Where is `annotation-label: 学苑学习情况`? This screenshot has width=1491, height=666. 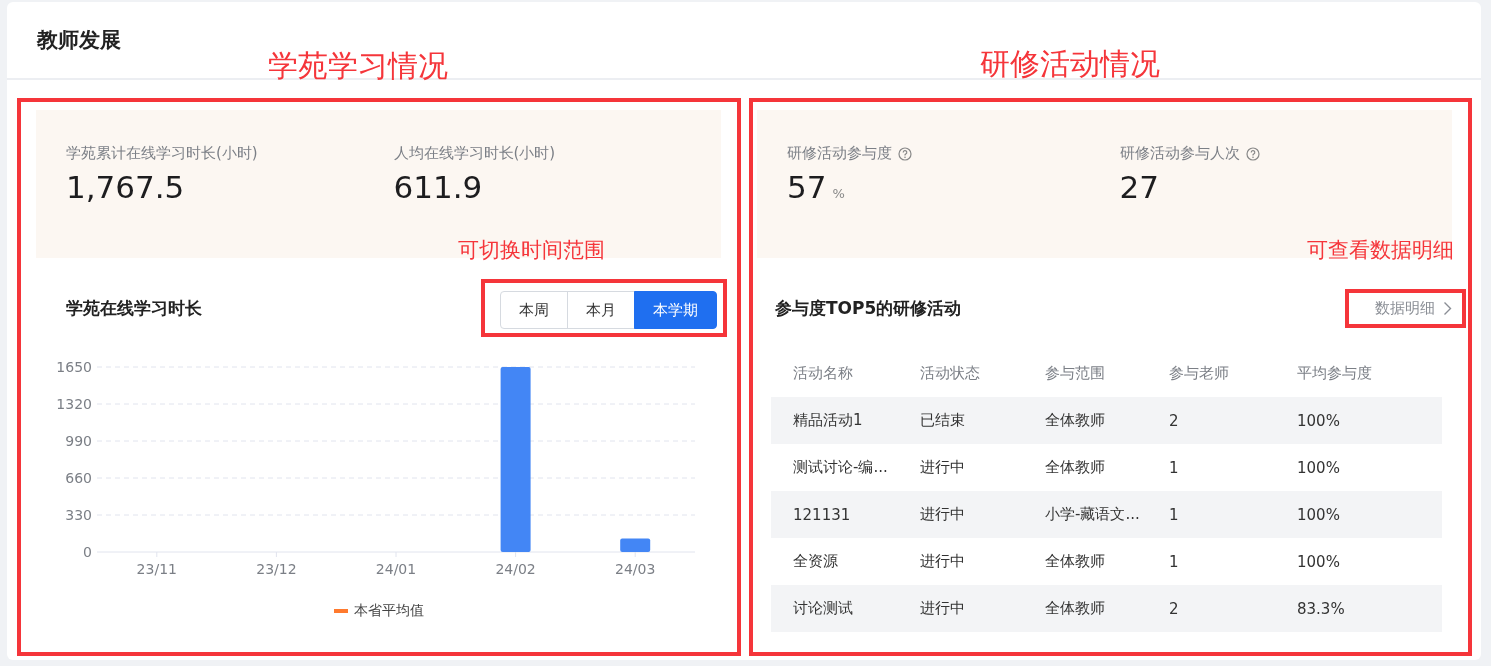
annotation-label: 学苑学习情况 is located at coordinates (358, 66).